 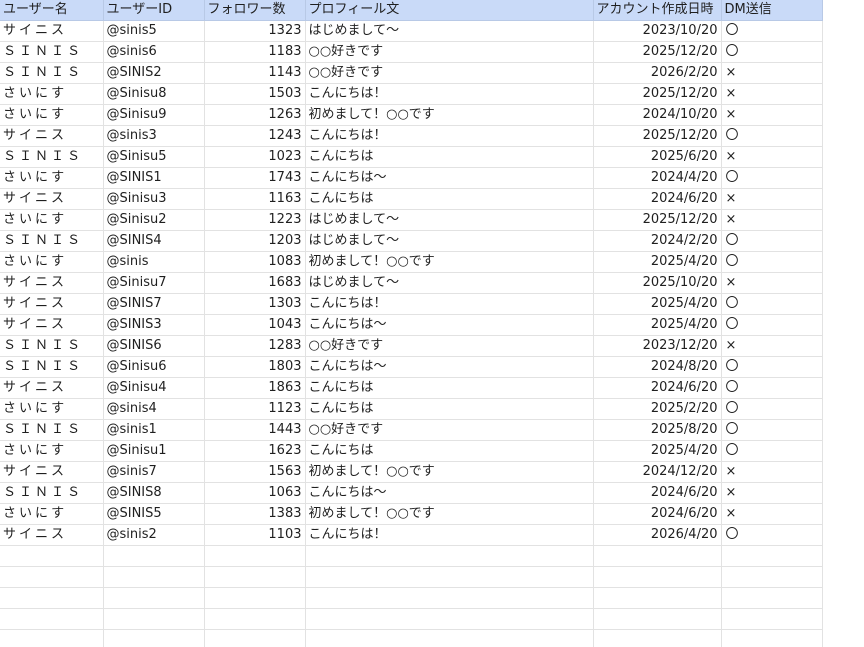 What do you see at coordinates (154, 472) in the screenshot?
I see `cell-userid: @sinis7` at bounding box center [154, 472].